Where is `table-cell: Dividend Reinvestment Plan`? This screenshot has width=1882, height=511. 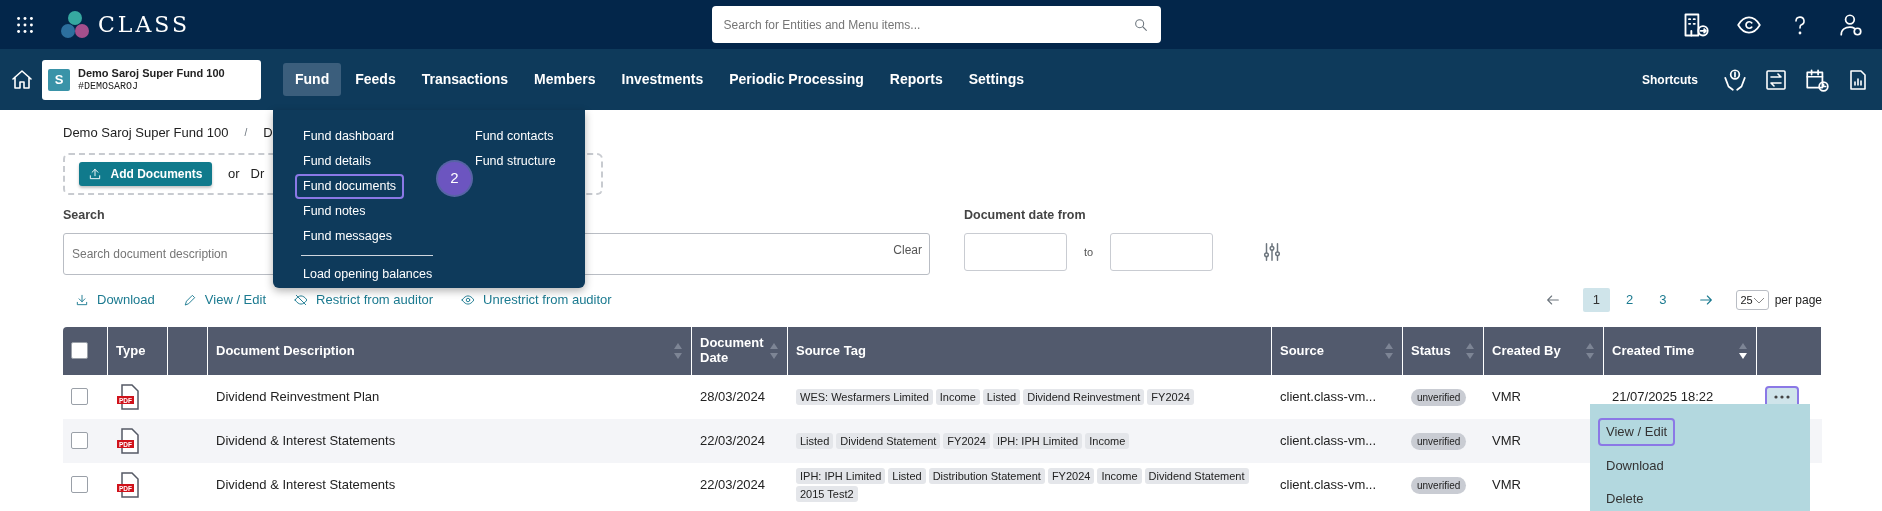
table-cell: Dividend Reinvestment Plan is located at coordinates (298, 396).